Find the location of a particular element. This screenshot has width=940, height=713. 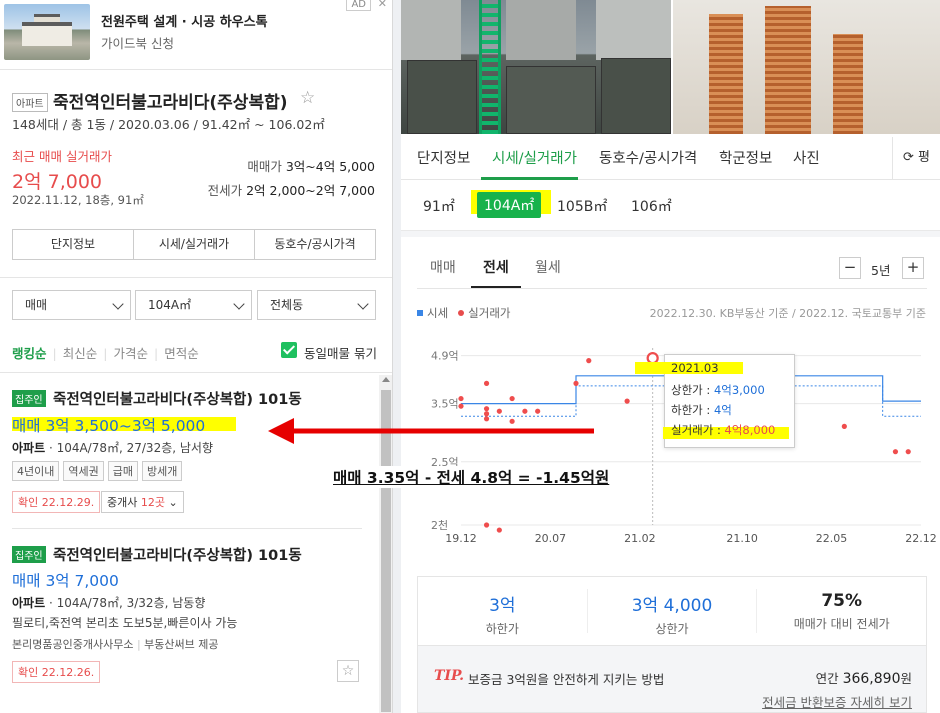

group-same-checkbox is located at coordinates (289, 350).